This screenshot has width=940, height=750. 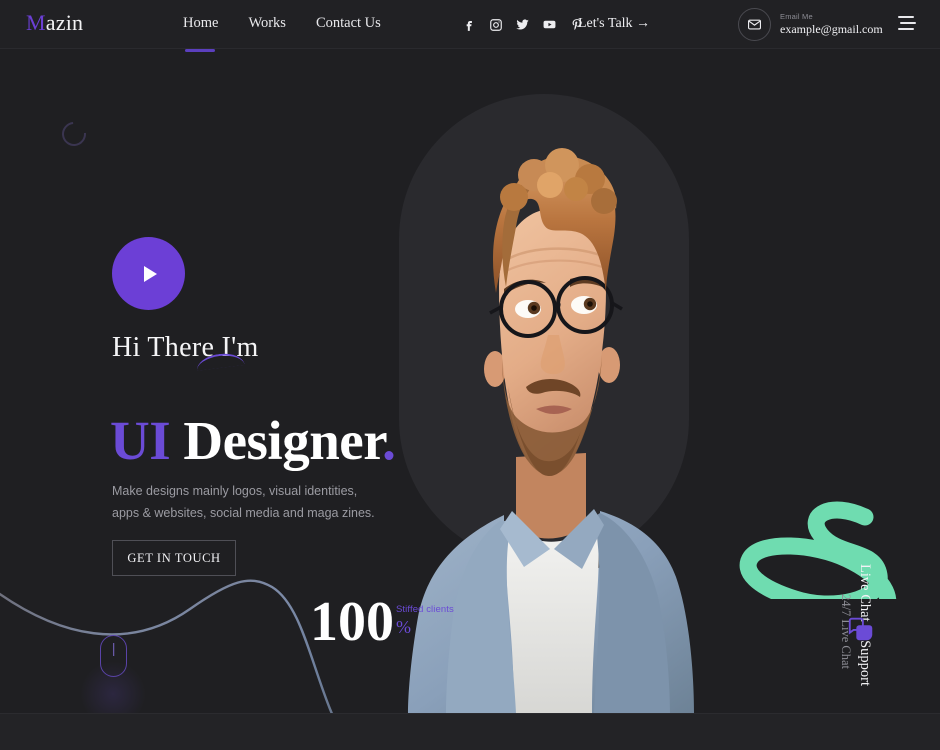 What do you see at coordinates (495, 24) in the screenshot?
I see `instagram-icon` at bounding box center [495, 24].